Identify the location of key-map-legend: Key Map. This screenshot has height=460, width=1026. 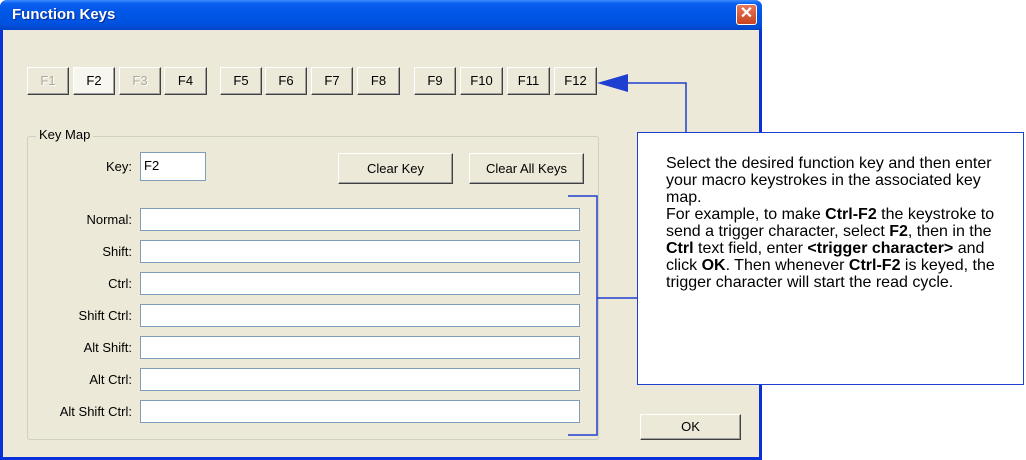
(65, 134).